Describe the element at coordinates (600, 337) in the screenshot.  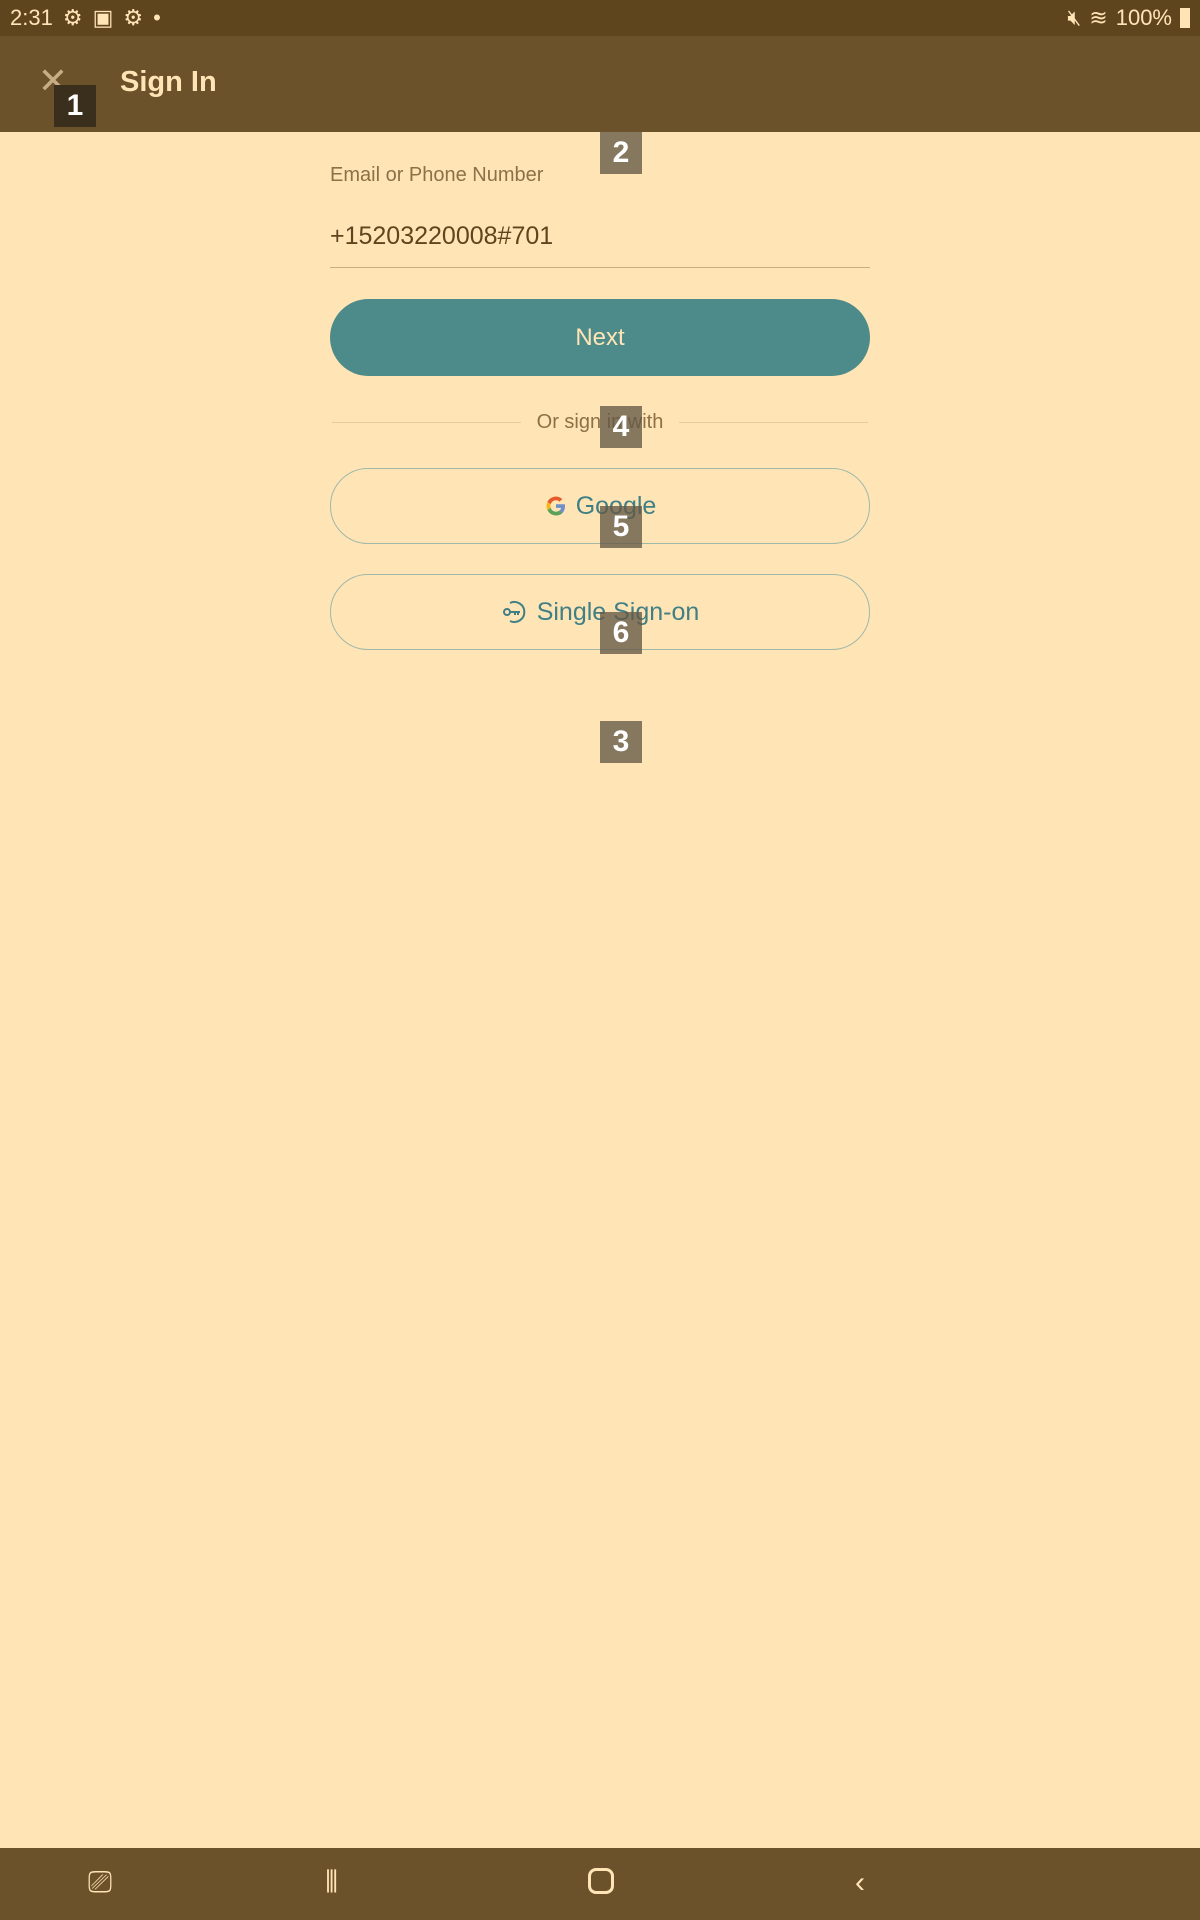
I see `next-button: Next` at that location.